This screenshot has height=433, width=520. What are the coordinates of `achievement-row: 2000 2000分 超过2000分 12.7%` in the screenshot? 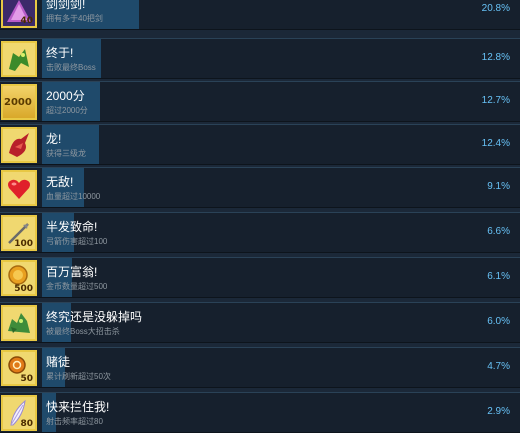 It's located at (260, 101).